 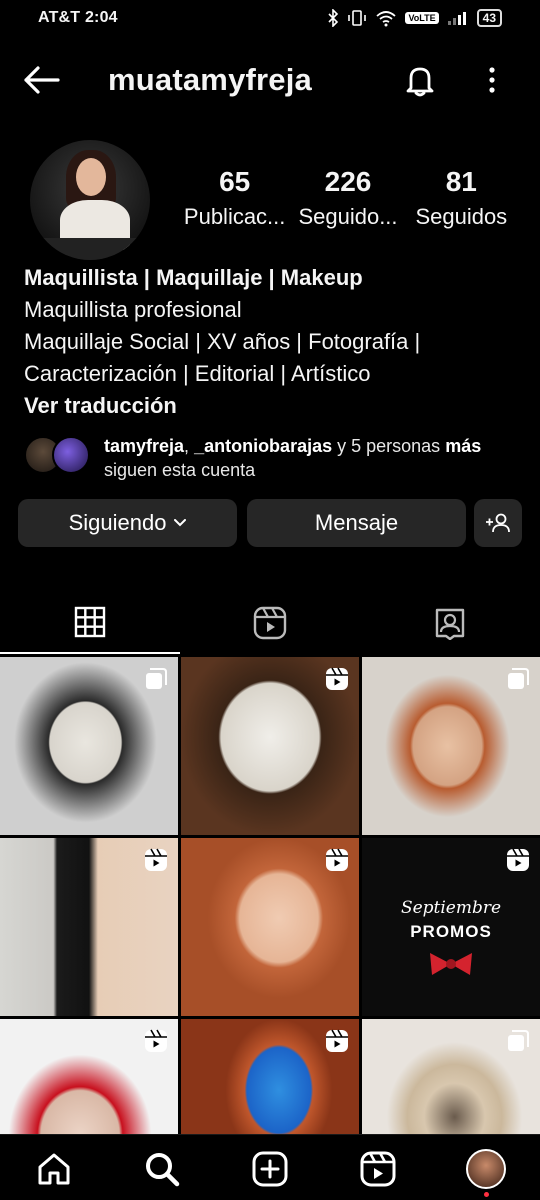 What do you see at coordinates (333, 18) in the screenshot?
I see `bluetooth-icon` at bounding box center [333, 18].